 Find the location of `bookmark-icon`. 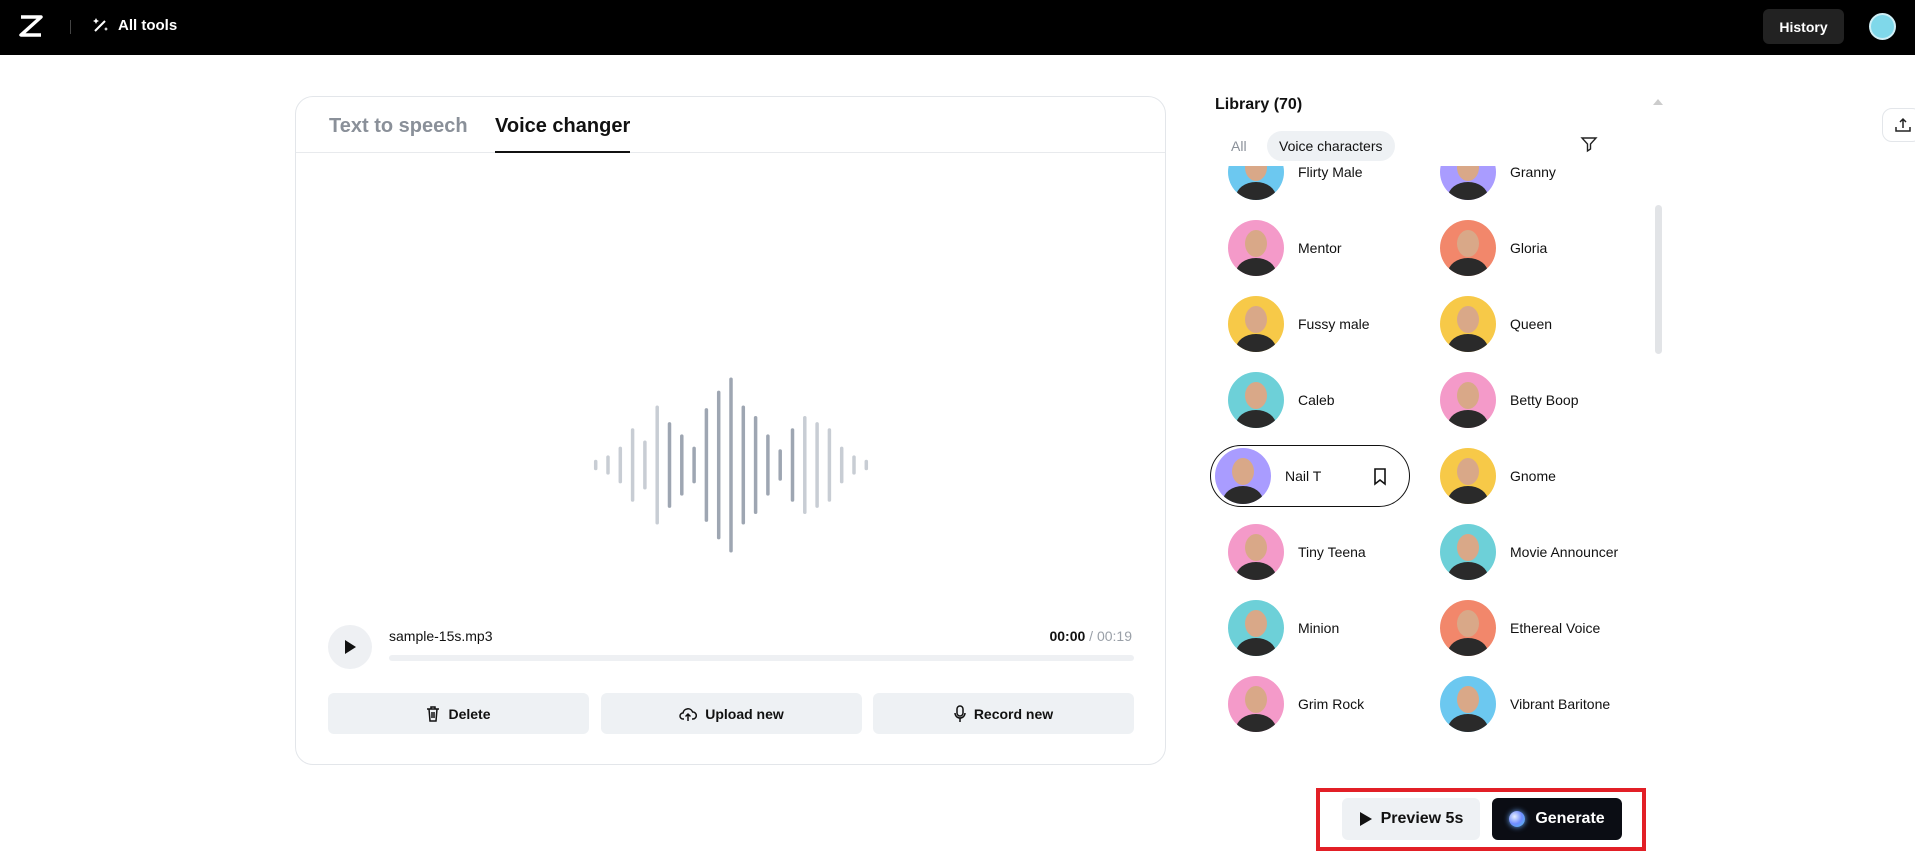

bookmark-icon is located at coordinates (1380, 477).